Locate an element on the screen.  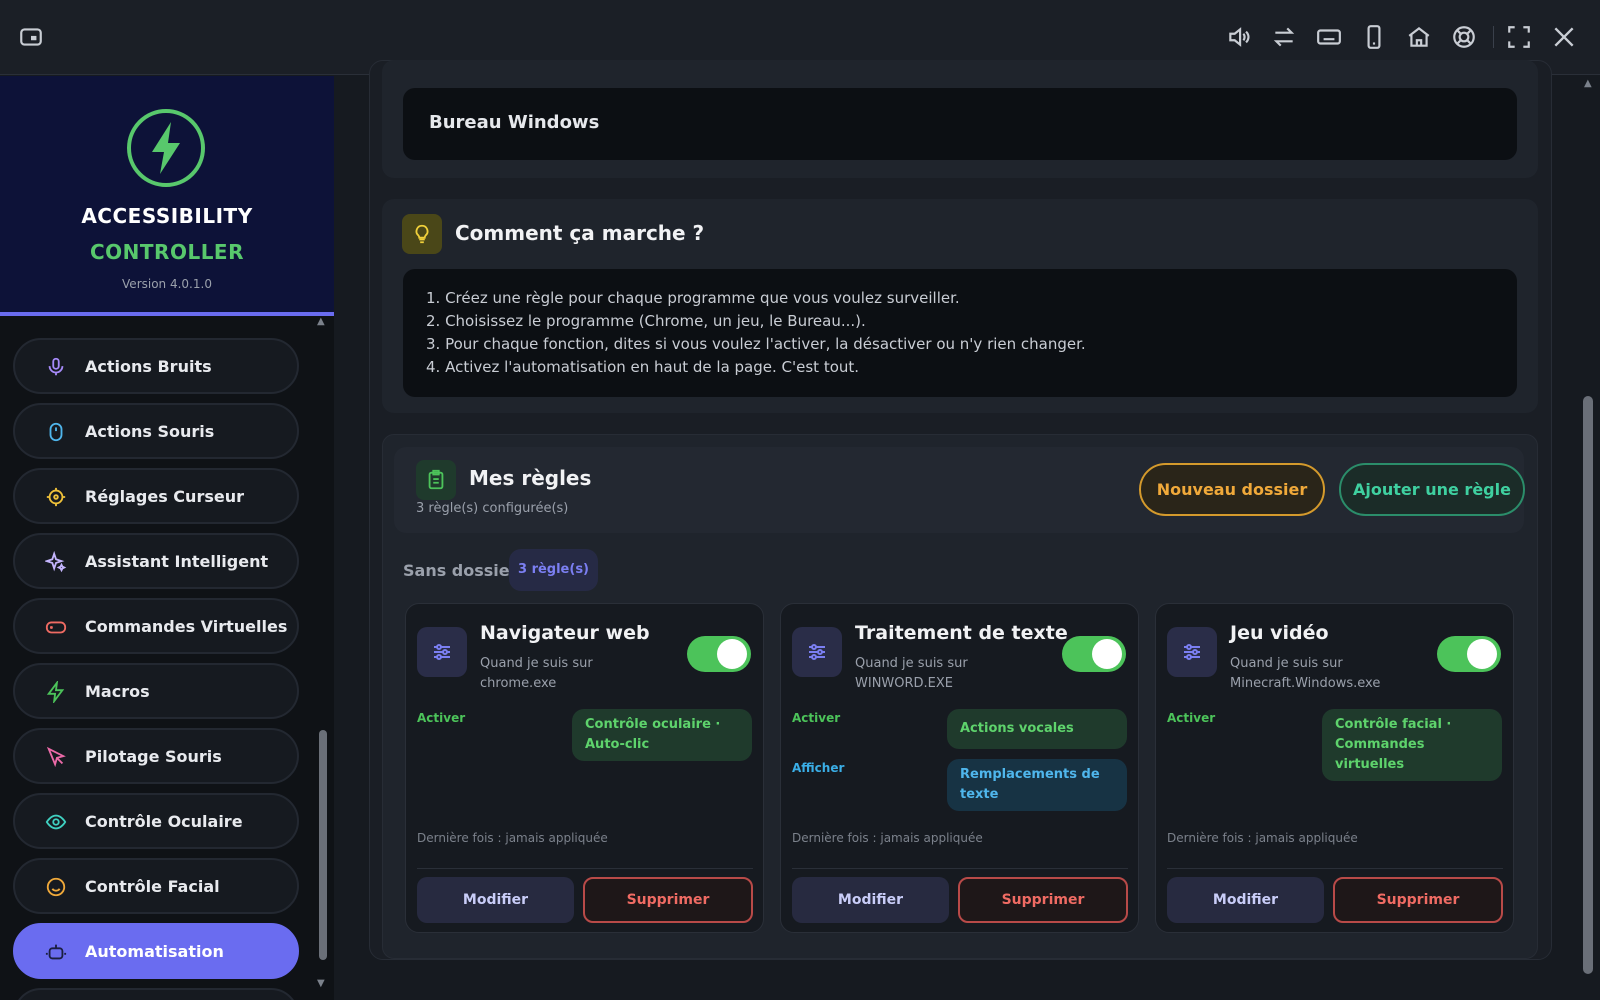
sidebar-item-label: Pilotage Souris is located at coordinates (153, 756).